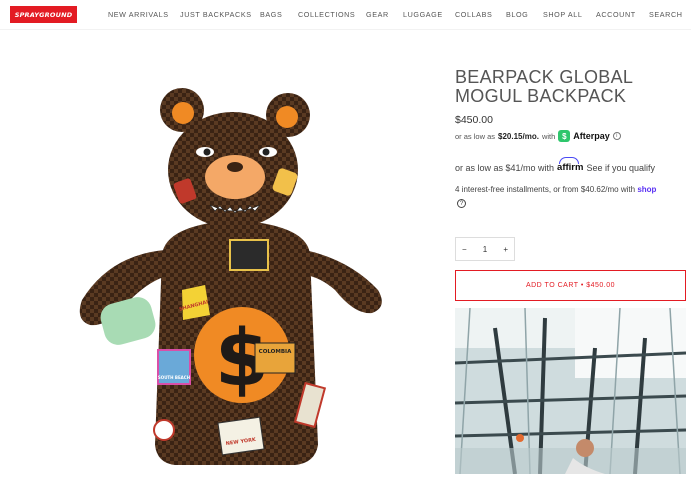 This screenshot has width=691, height=477. What do you see at coordinates (216, 15) in the screenshot?
I see `nav-just-backpacks: JUST BACKPACKS` at bounding box center [216, 15].